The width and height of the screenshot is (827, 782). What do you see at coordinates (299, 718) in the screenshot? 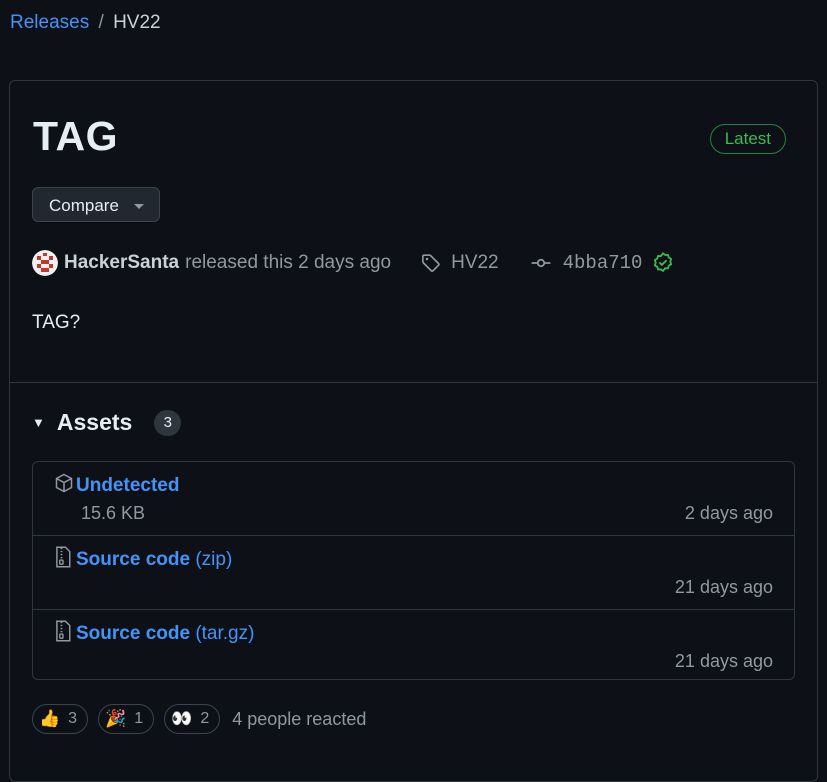
I see `reactions-summary: 4 people reacted` at bounding box center [299, 718].